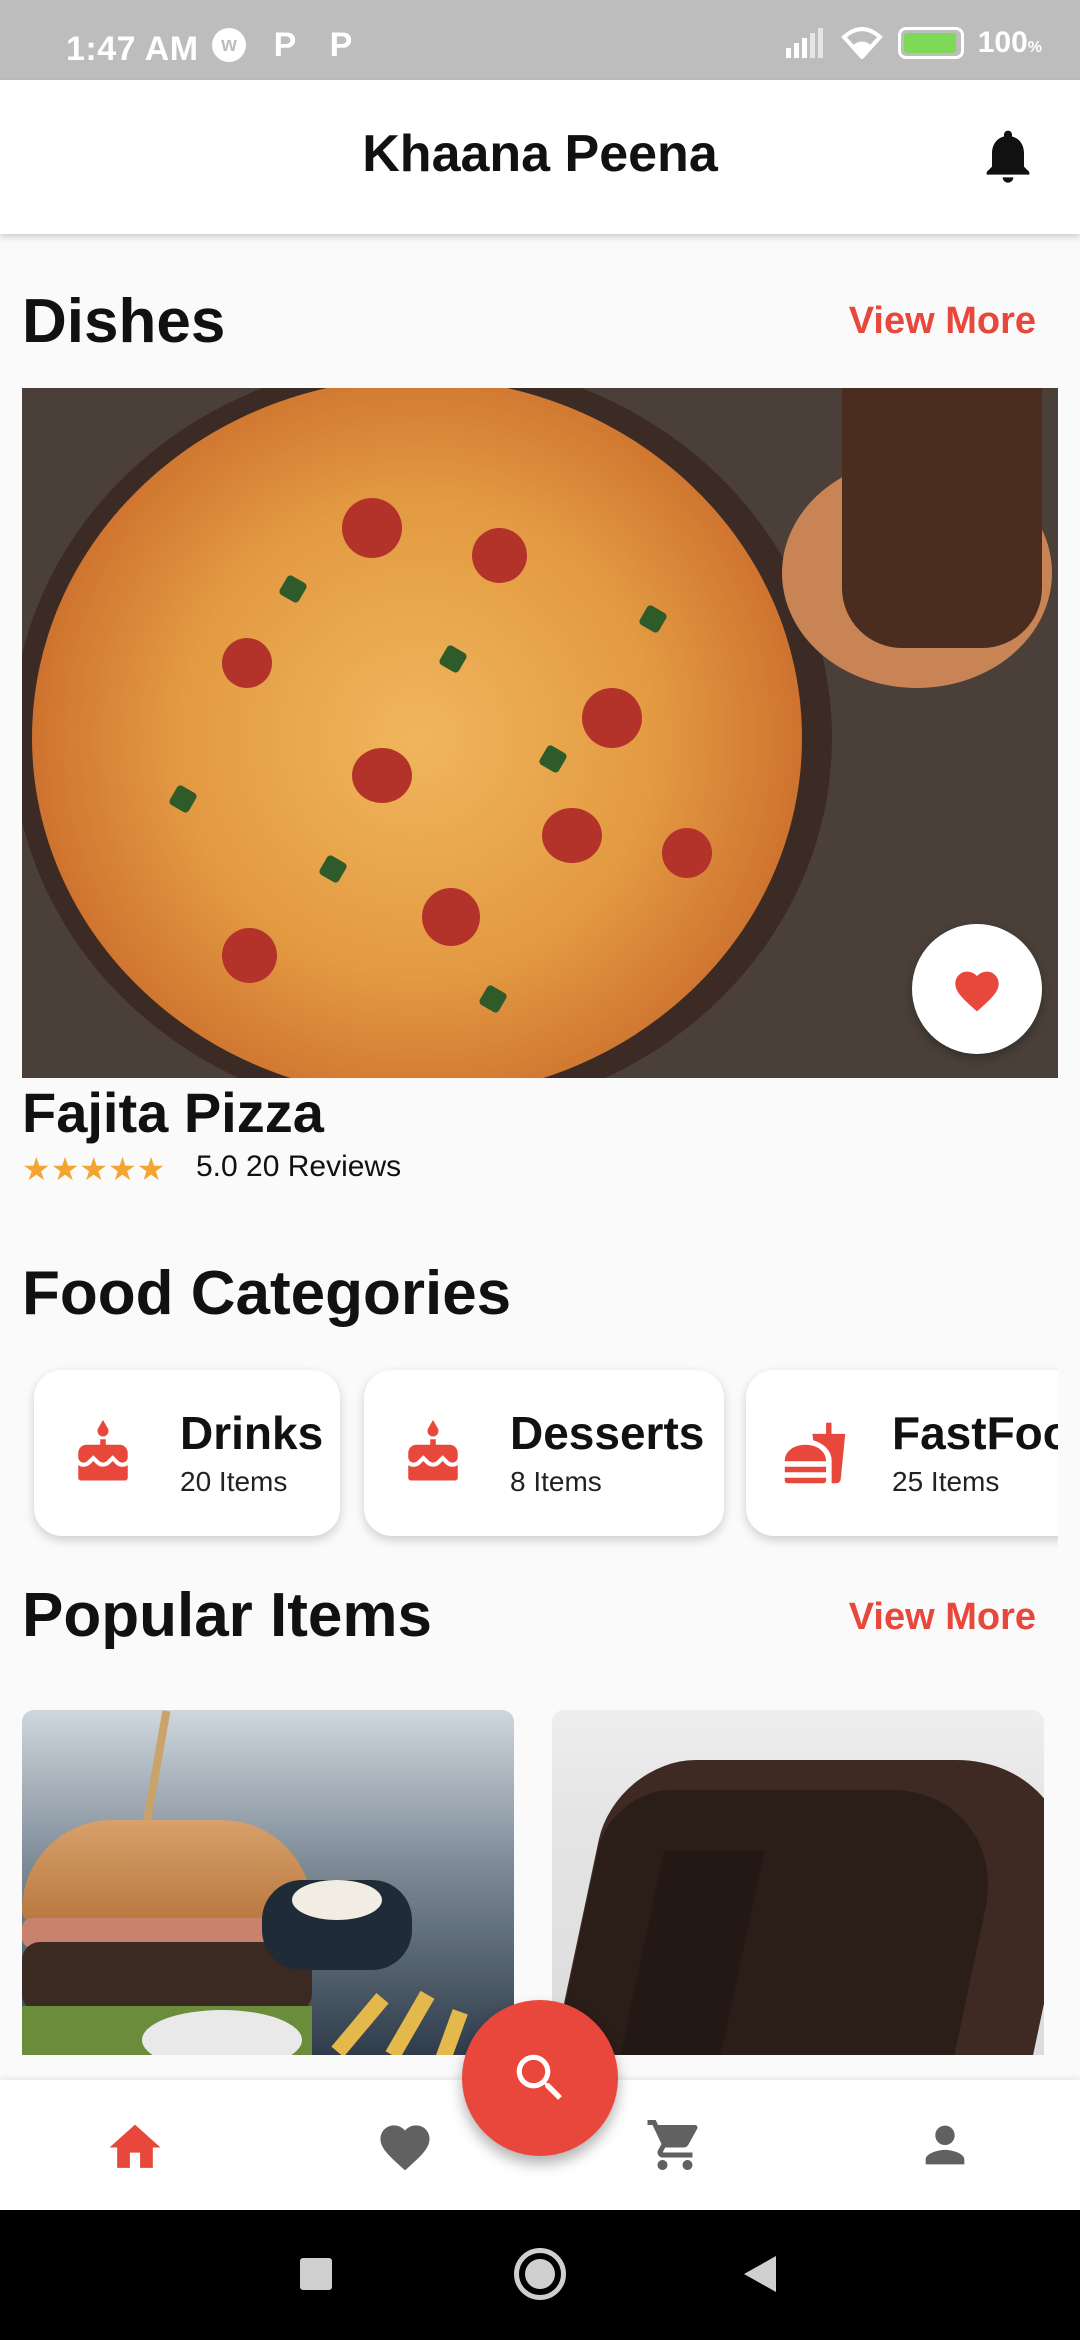 The image size is (1080, 2340). What do you see at coordinates (672, 2145) in the screenshot?
I see `cart-icon` at bounding box center [672, 2145].